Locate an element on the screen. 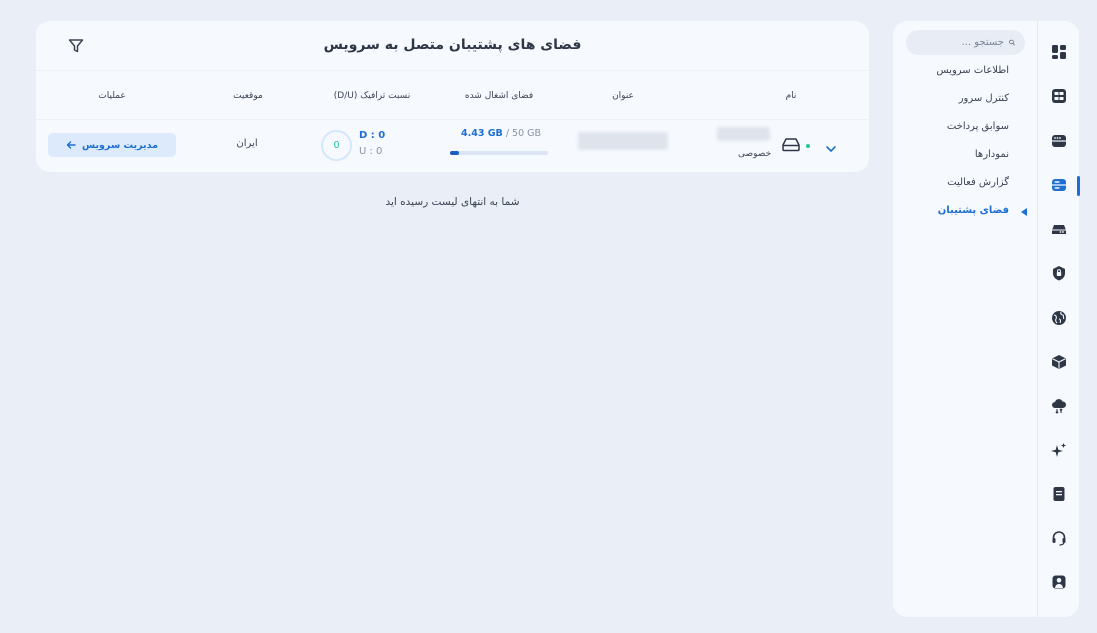  package-icon is located at coordinates (1059, 362).